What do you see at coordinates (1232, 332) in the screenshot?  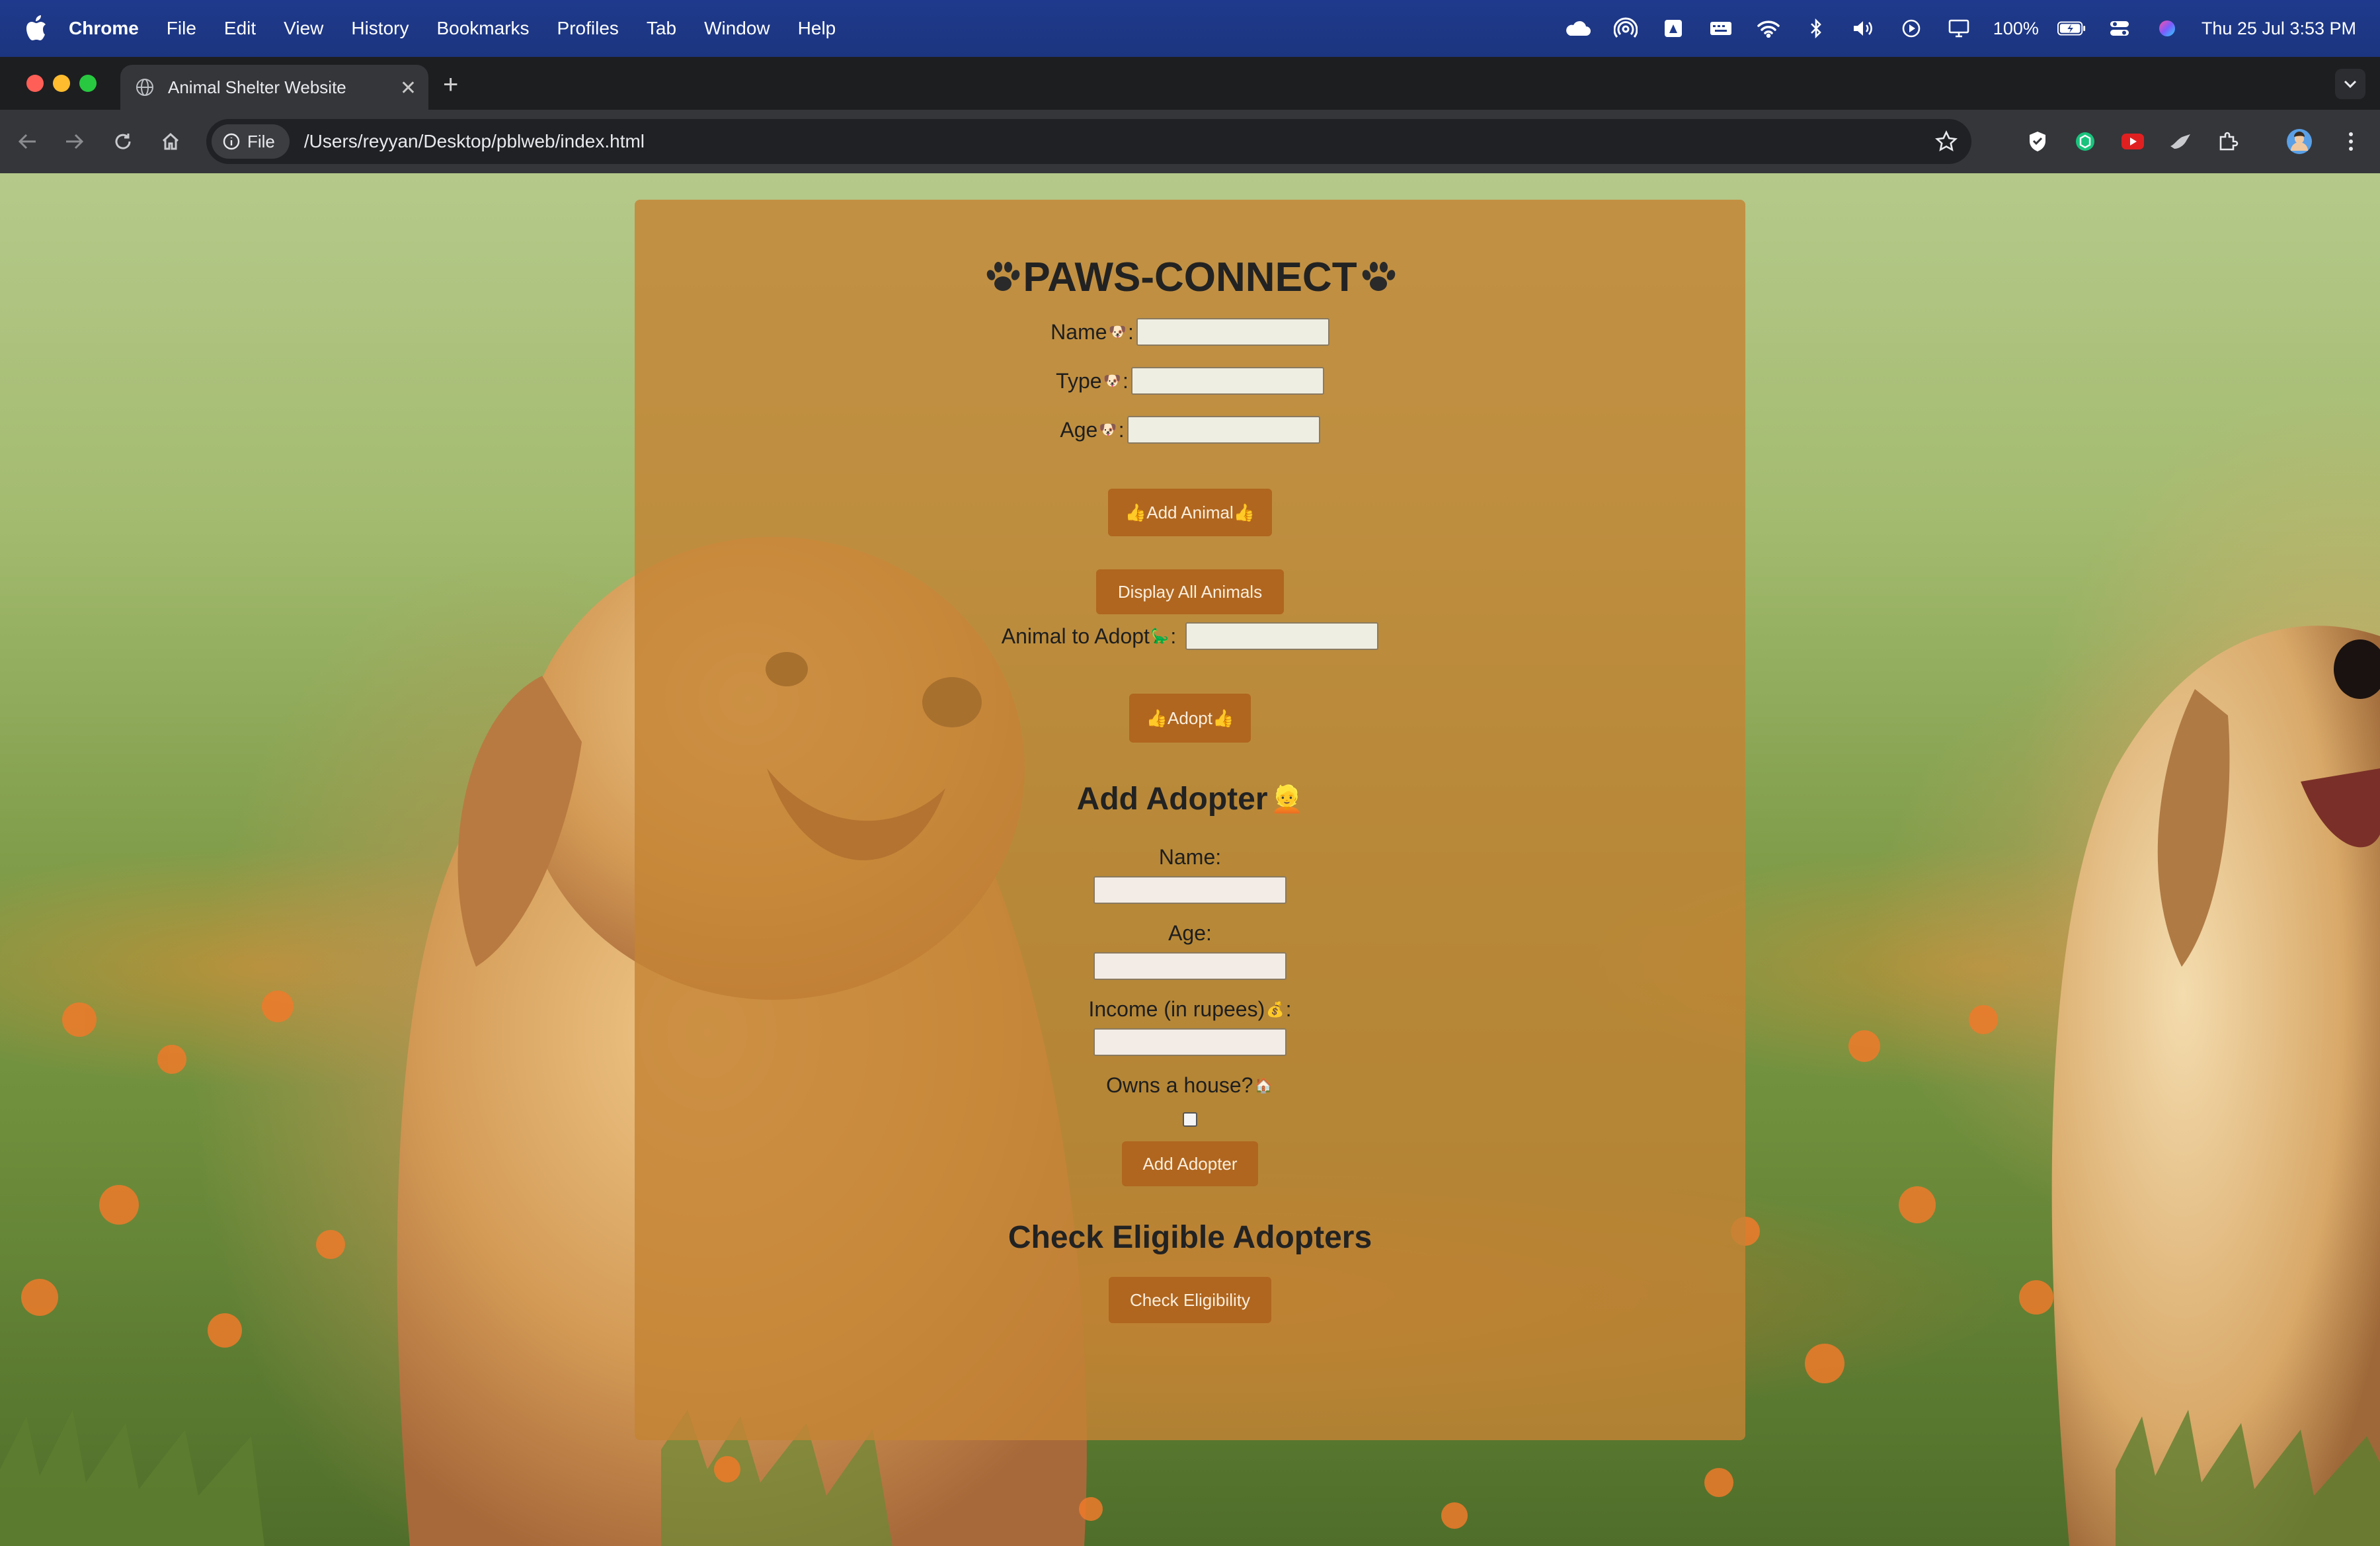 I see `animal-name-input` at bounding box center [1232, 332].